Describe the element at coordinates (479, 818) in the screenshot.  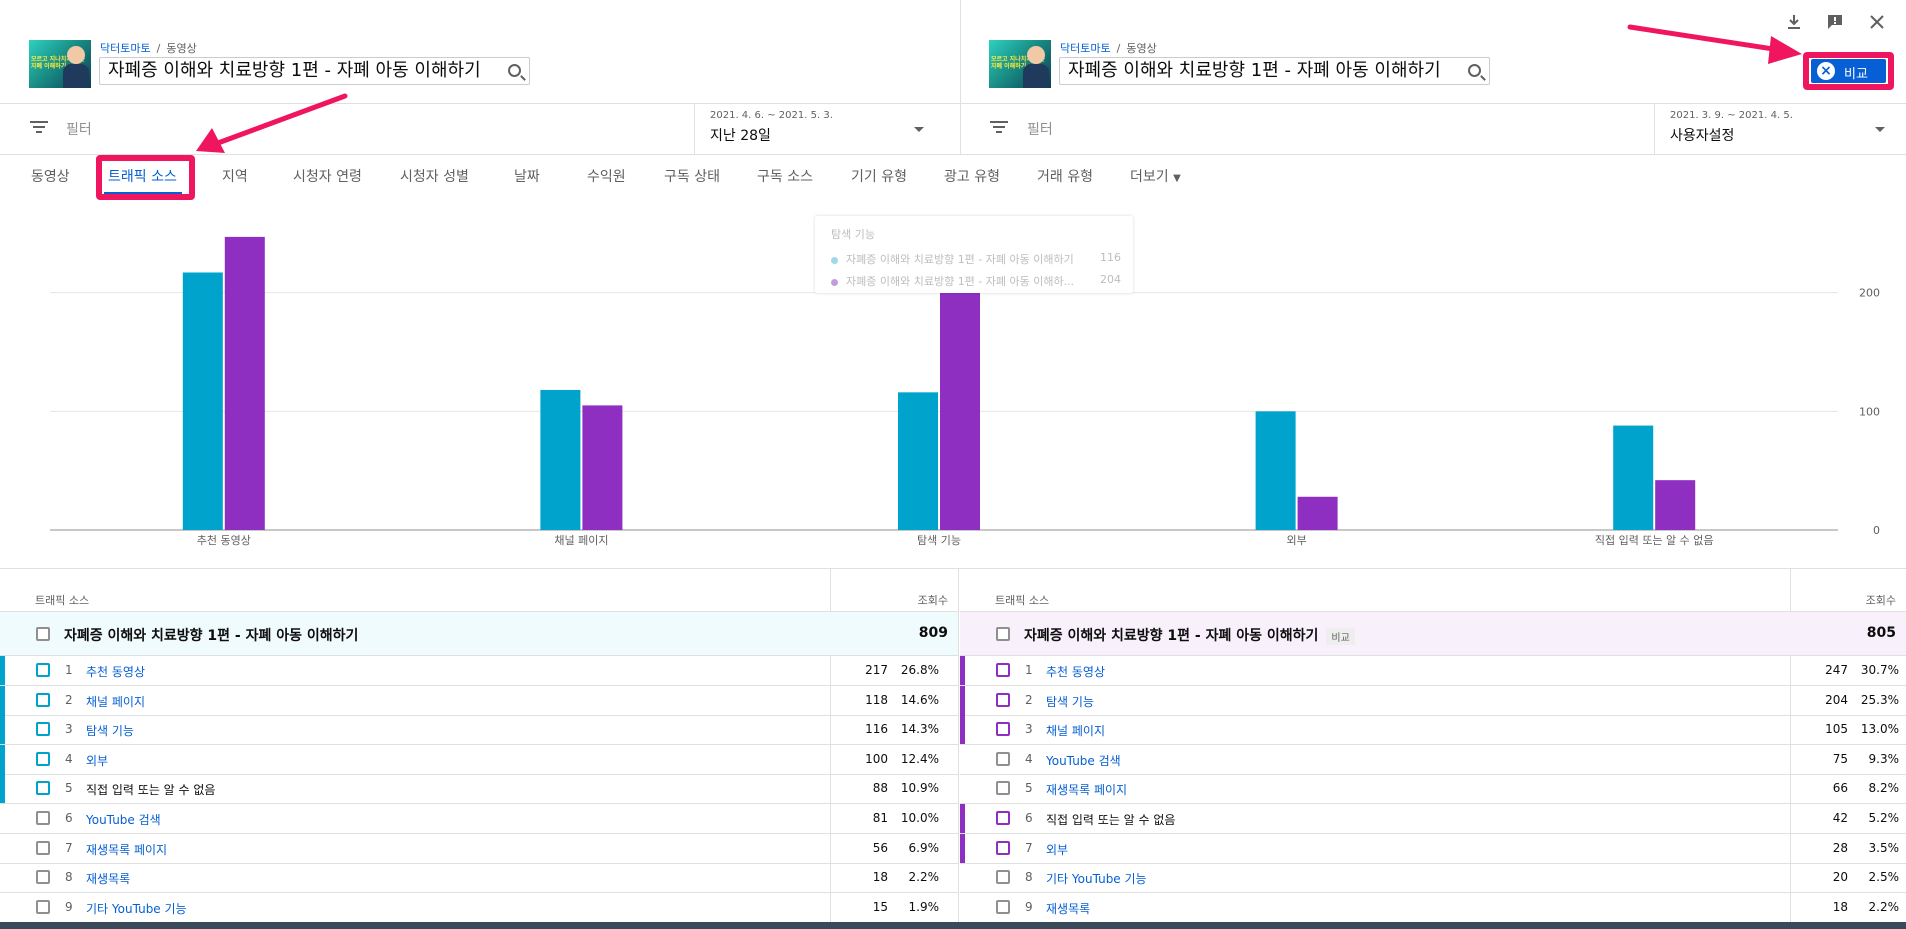
I see `table-row: 6 YouTube 검색 81 10.0%` at that location.